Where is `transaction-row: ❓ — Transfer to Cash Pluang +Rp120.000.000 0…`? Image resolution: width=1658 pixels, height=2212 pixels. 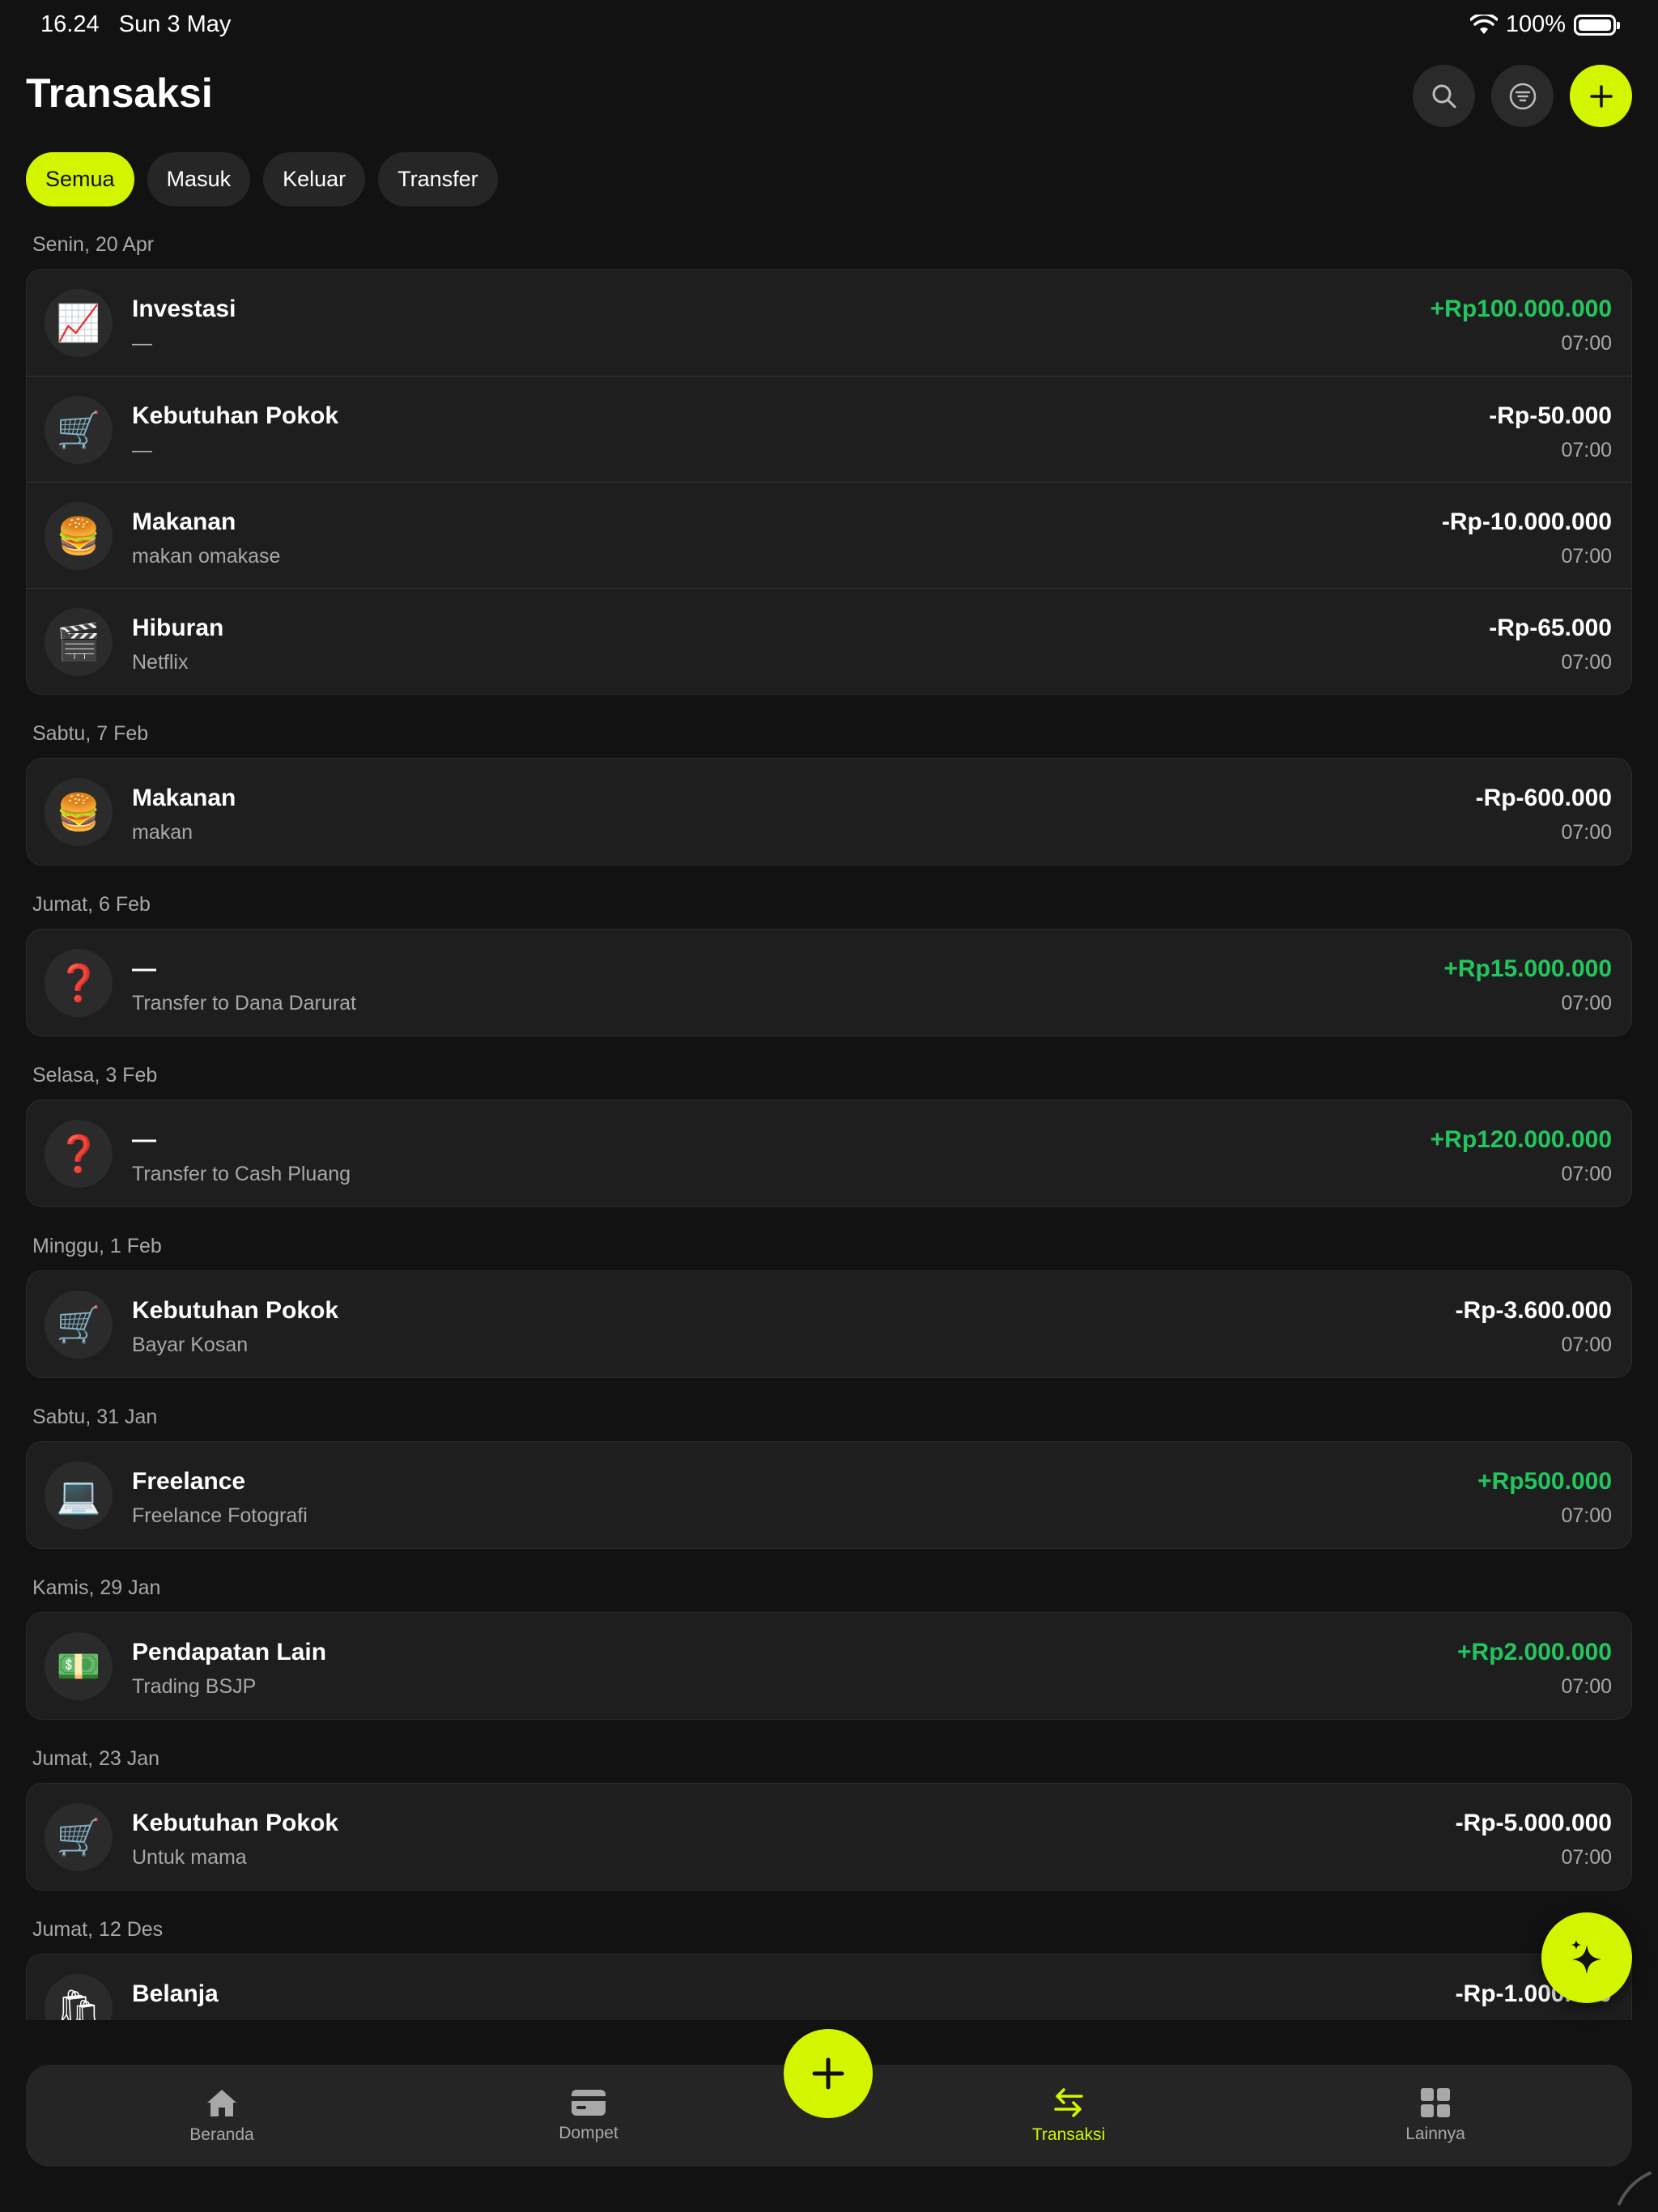 transaction-row: ❓ — Transfer to Cash Pluang +Rp120.000.000 0… is located at coordinates (829, 1153).